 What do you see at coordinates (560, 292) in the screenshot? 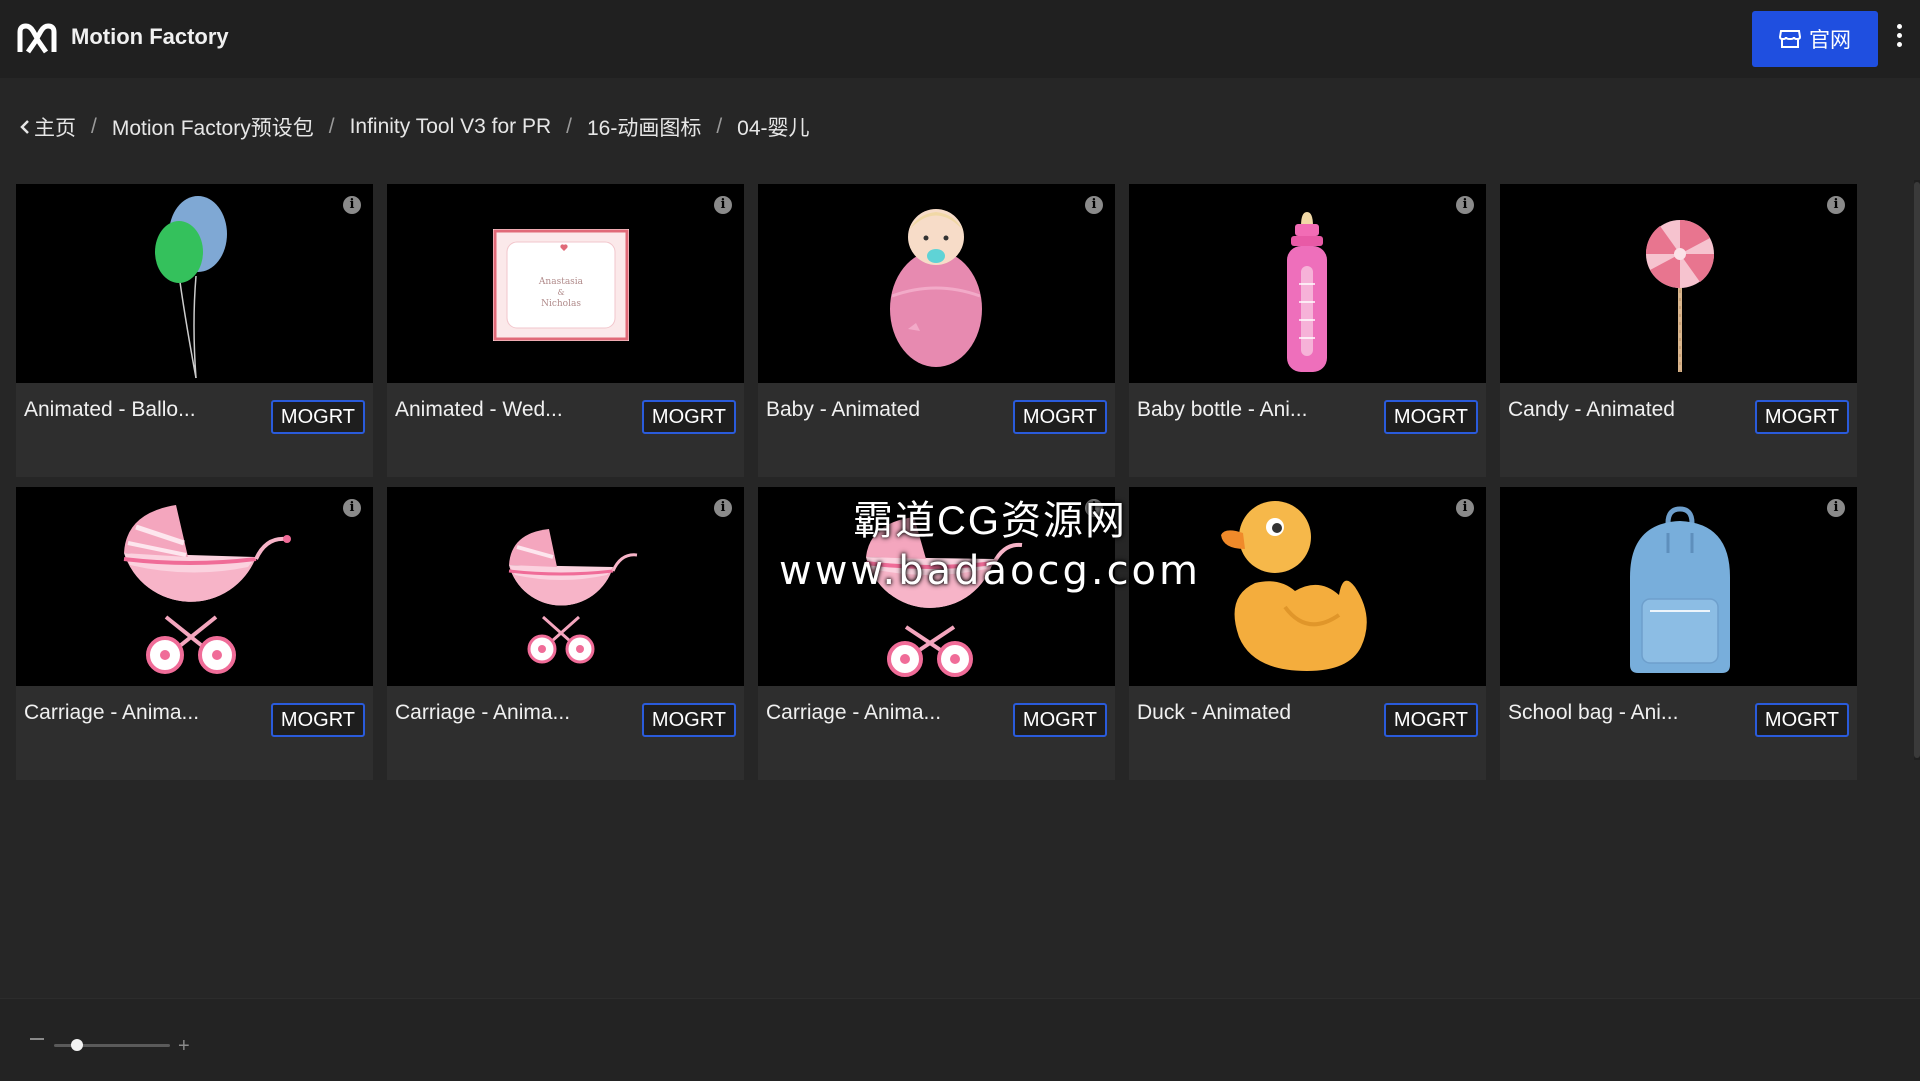
I see `wedding-ampersand: &` at bounding box center [560, 292].